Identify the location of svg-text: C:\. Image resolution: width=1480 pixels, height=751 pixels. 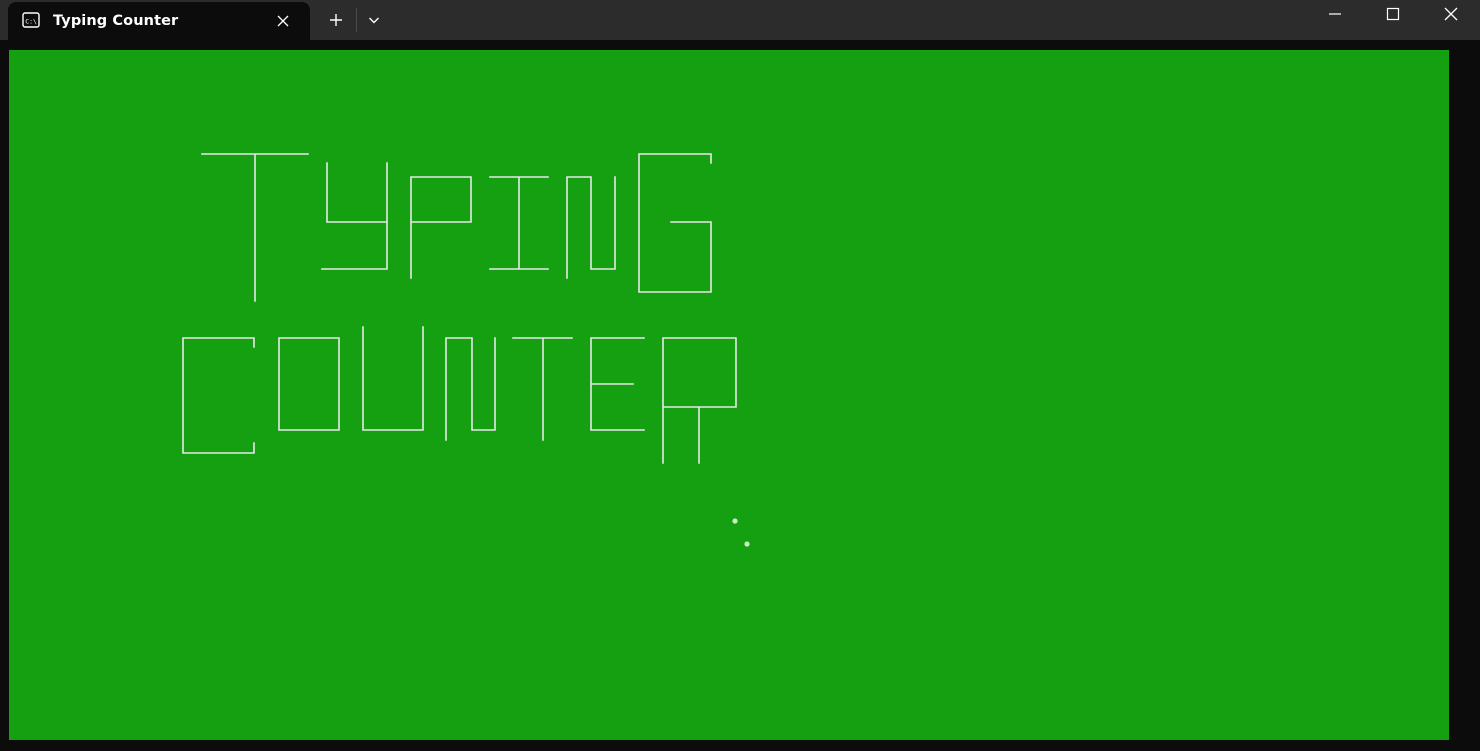
(31, 22).